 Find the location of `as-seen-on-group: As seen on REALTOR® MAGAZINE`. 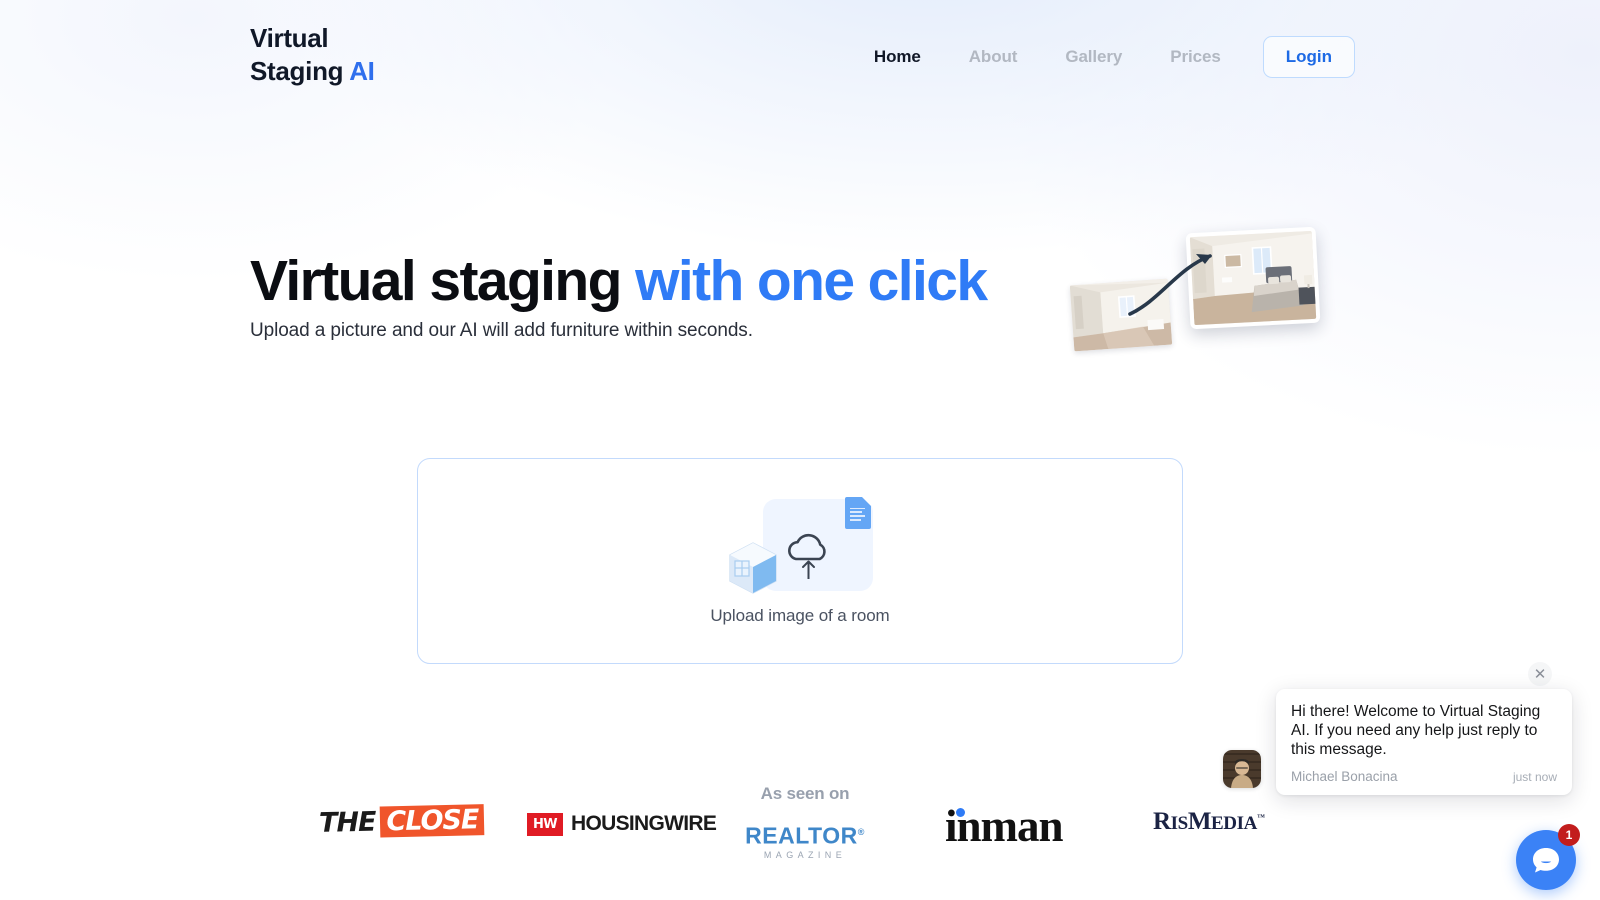

as-seen-on-group: As seen on REALTOR® MAGAZINE is located at coordinates (805, 822).